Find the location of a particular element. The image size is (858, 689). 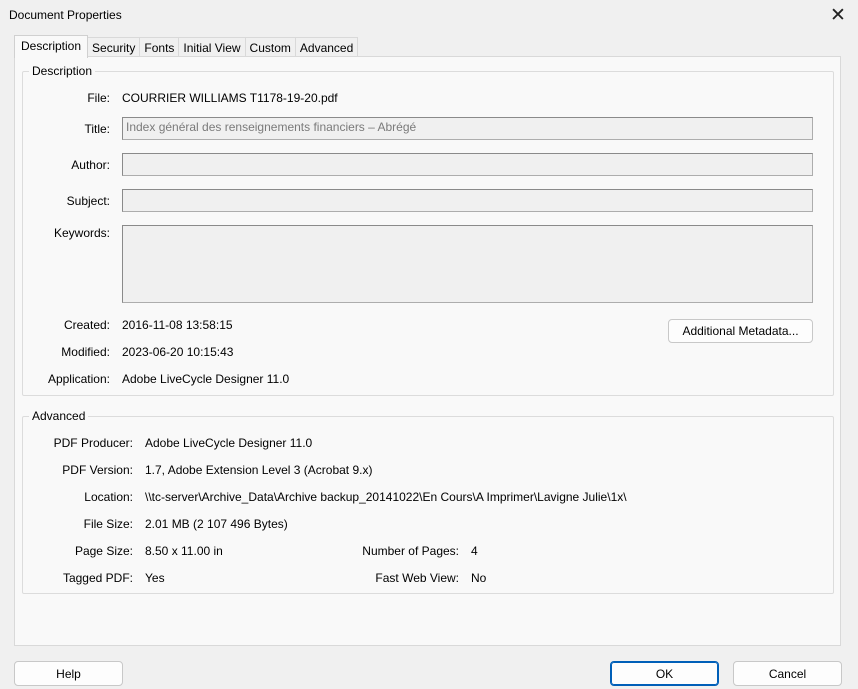

help-button: Help is located at coordinates (68, 673).